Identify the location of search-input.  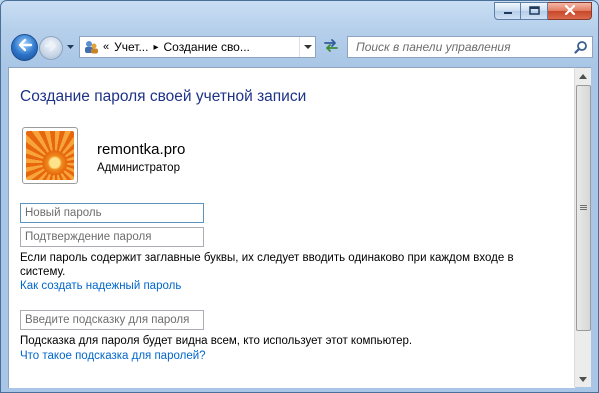
(460, 47).